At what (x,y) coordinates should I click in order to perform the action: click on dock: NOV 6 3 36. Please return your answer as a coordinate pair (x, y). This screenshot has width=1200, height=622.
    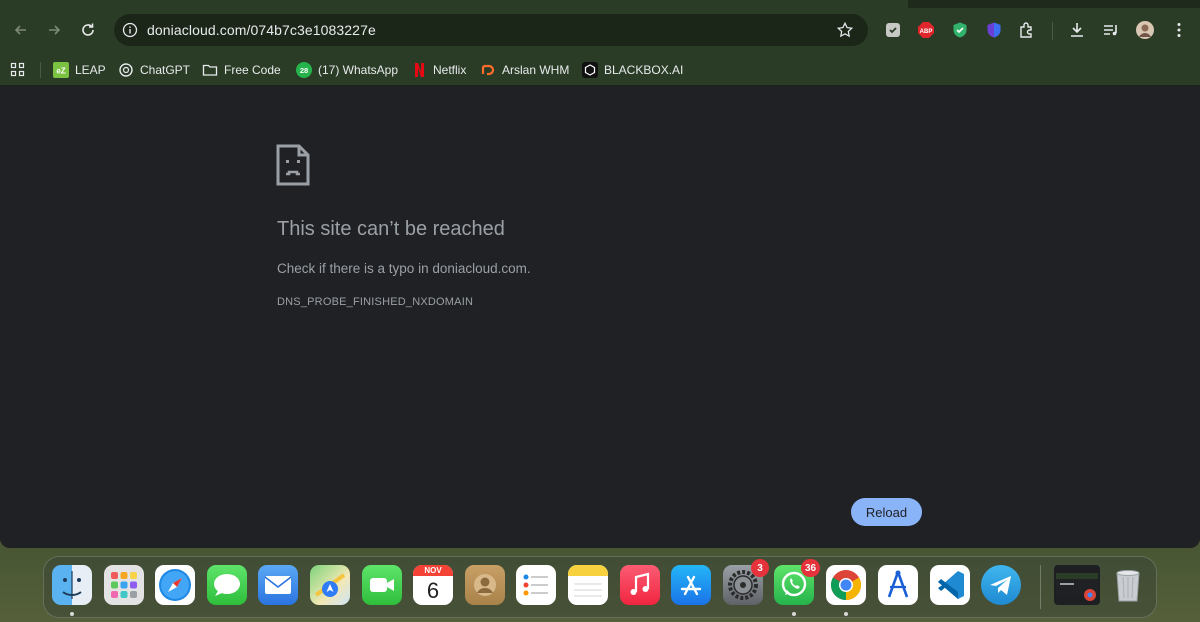
    Looking at the image, I should click on (600, 587).